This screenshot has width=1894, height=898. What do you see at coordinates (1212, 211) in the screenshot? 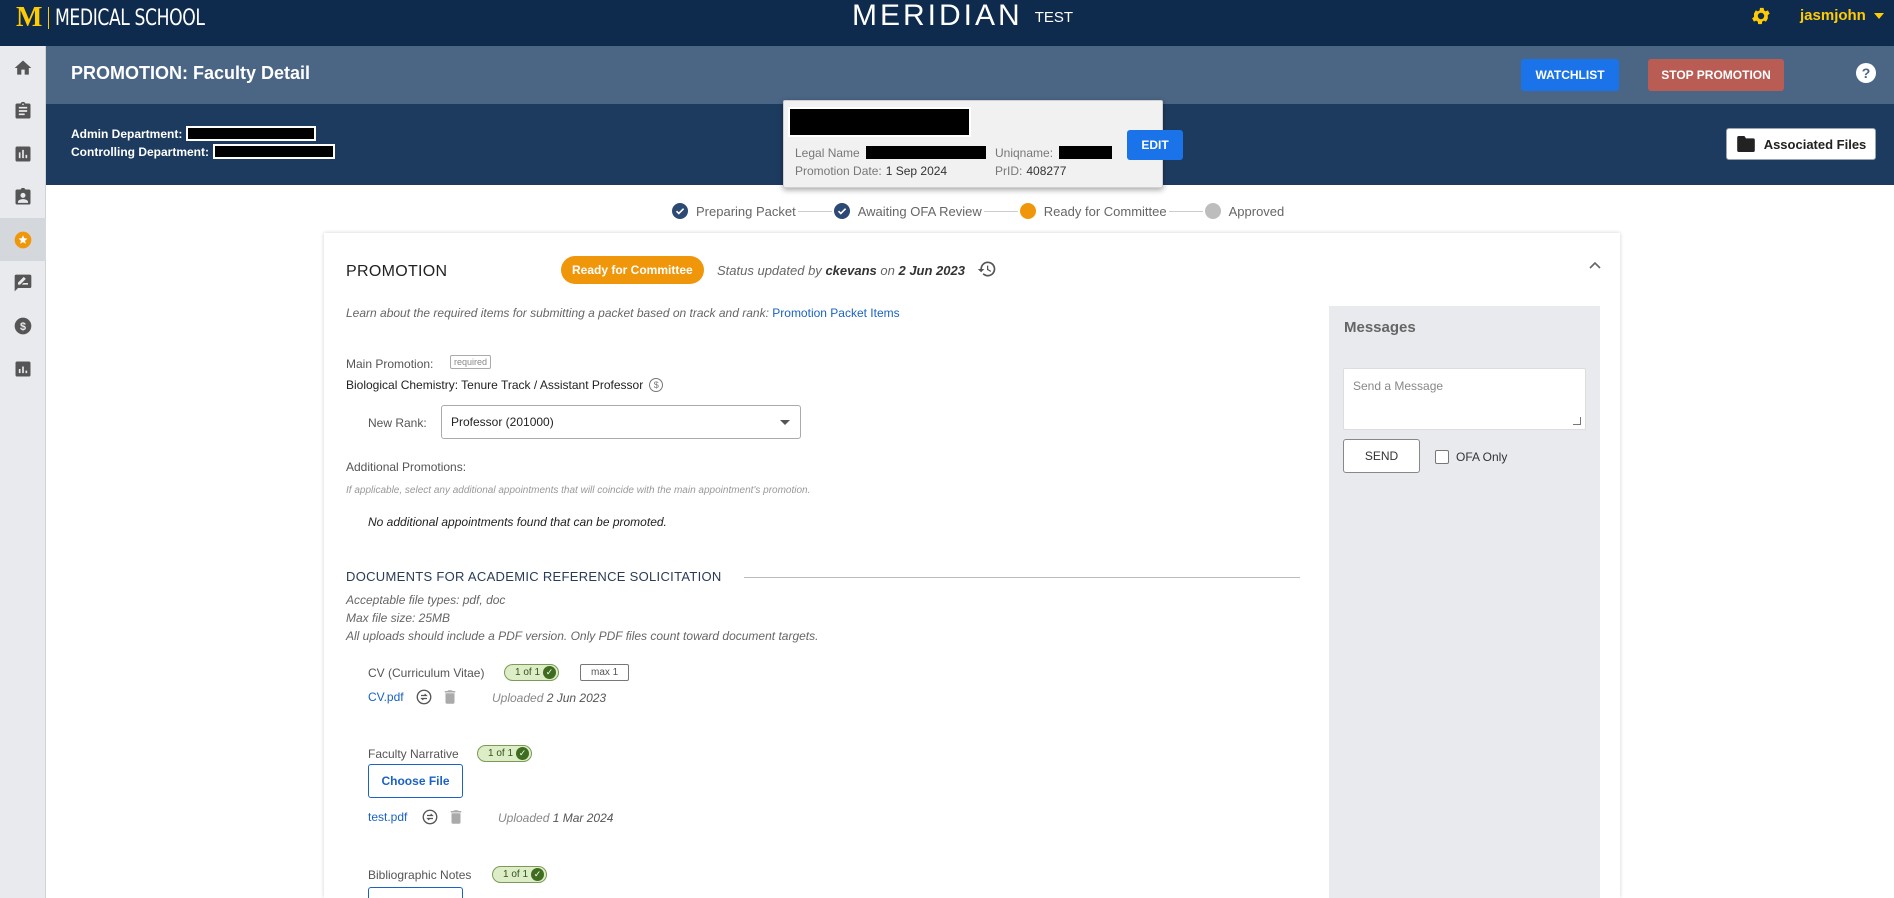
I see `pending-step-dot-icon` at bounding box center [1212, 211].